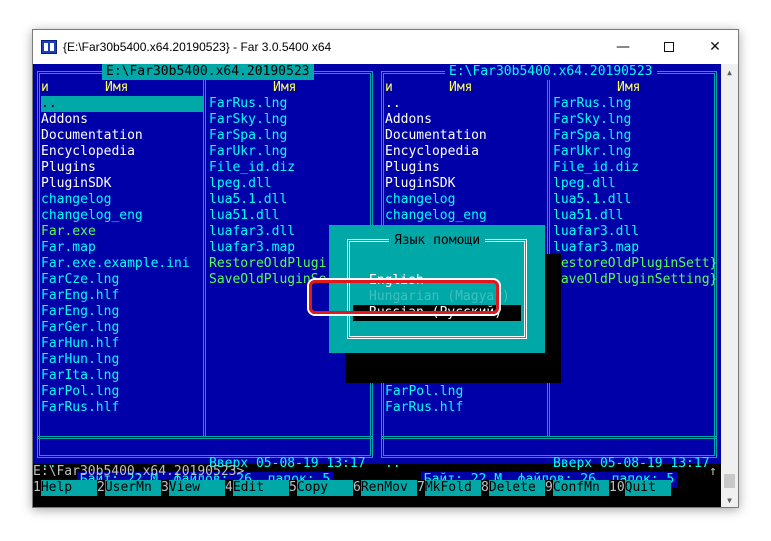  I want to click on fkey-renmov: 6RenMov, so click(385, 488).